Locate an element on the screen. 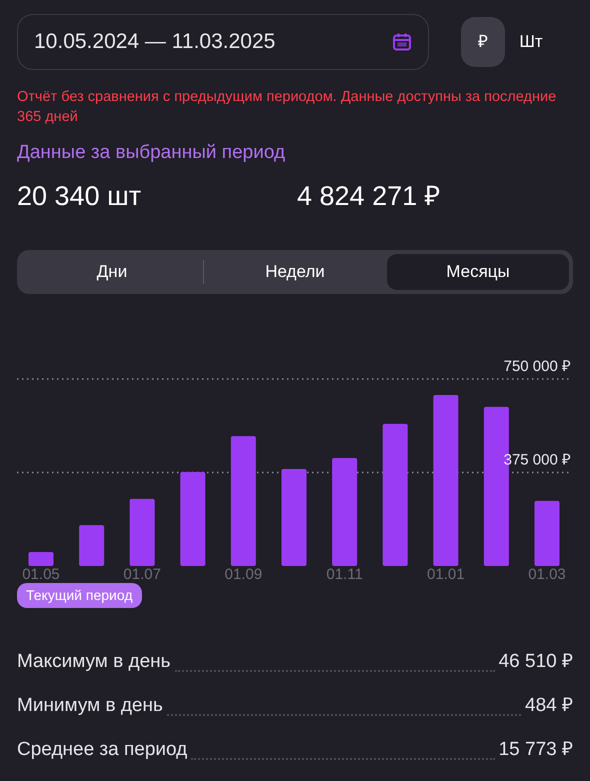 The width and height of the screenshot is (590, 781). stat-label: Максимум в день is located at coordinates (94, 662).